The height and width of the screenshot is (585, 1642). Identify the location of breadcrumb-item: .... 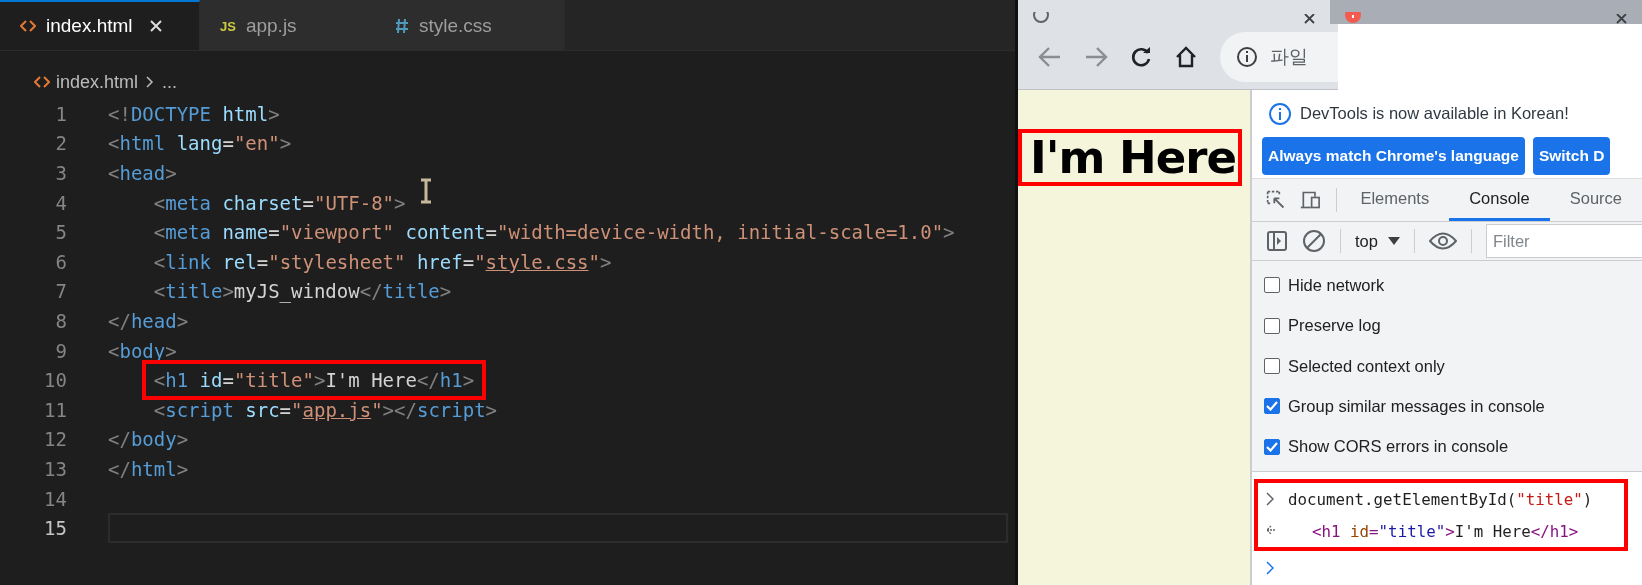
(170, 82).